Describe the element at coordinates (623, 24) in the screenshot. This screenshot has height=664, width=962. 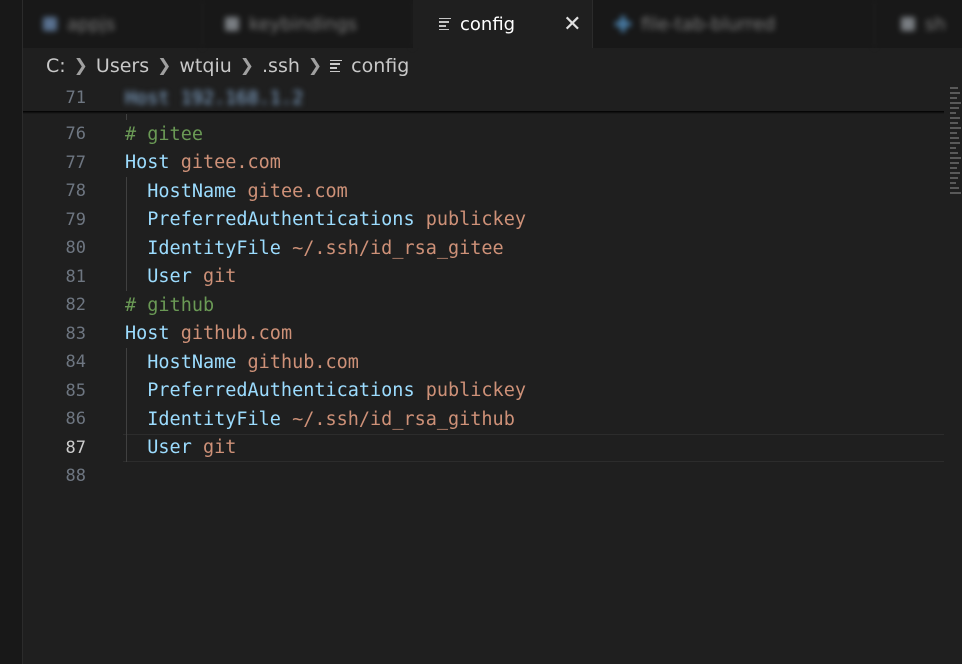
I see `file-type-icon` at that location.